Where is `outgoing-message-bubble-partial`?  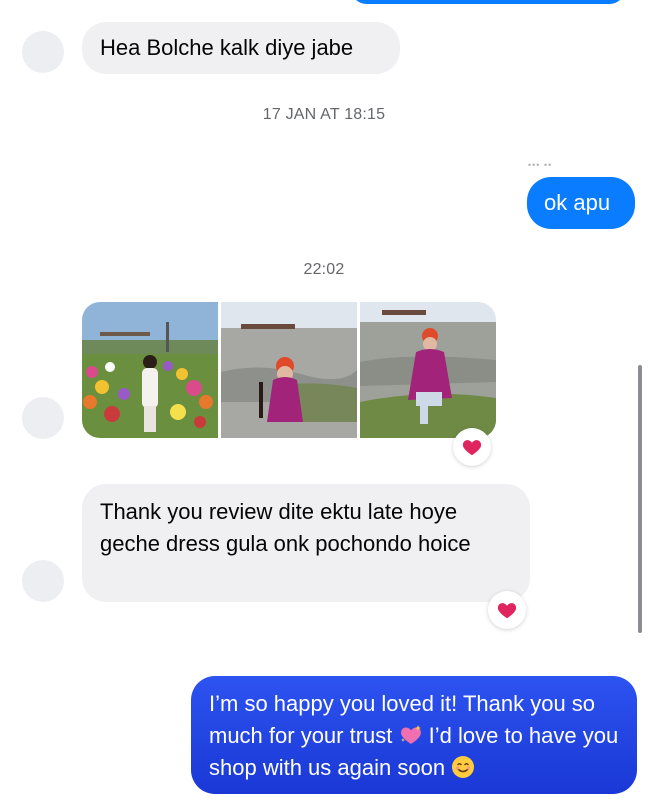 outgoing-message-bubble-partial is located at coordinates (488, 2).